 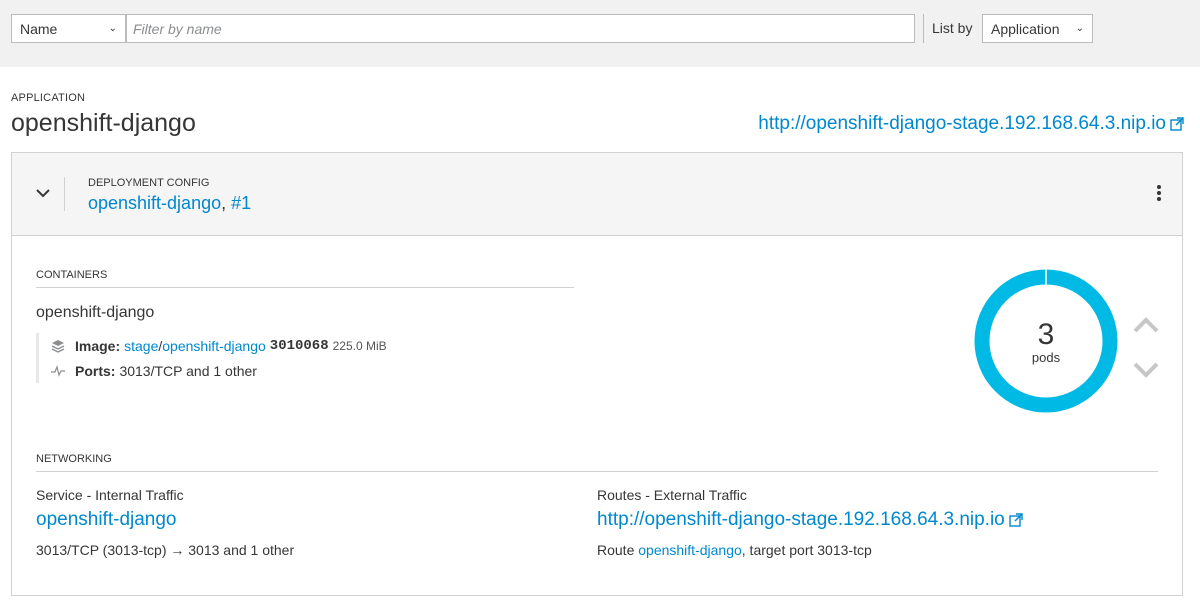 I want to click on header-divider, so click(x=64, y=194).